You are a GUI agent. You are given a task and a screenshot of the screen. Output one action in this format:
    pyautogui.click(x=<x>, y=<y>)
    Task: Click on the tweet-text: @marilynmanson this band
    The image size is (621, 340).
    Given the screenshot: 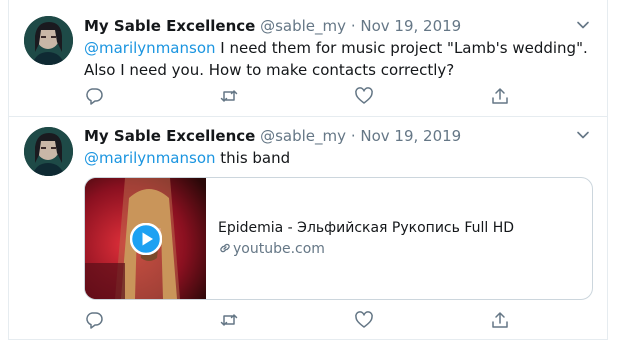 What is the action you would take?
    pyautogui.click(x=339, y=158)
    